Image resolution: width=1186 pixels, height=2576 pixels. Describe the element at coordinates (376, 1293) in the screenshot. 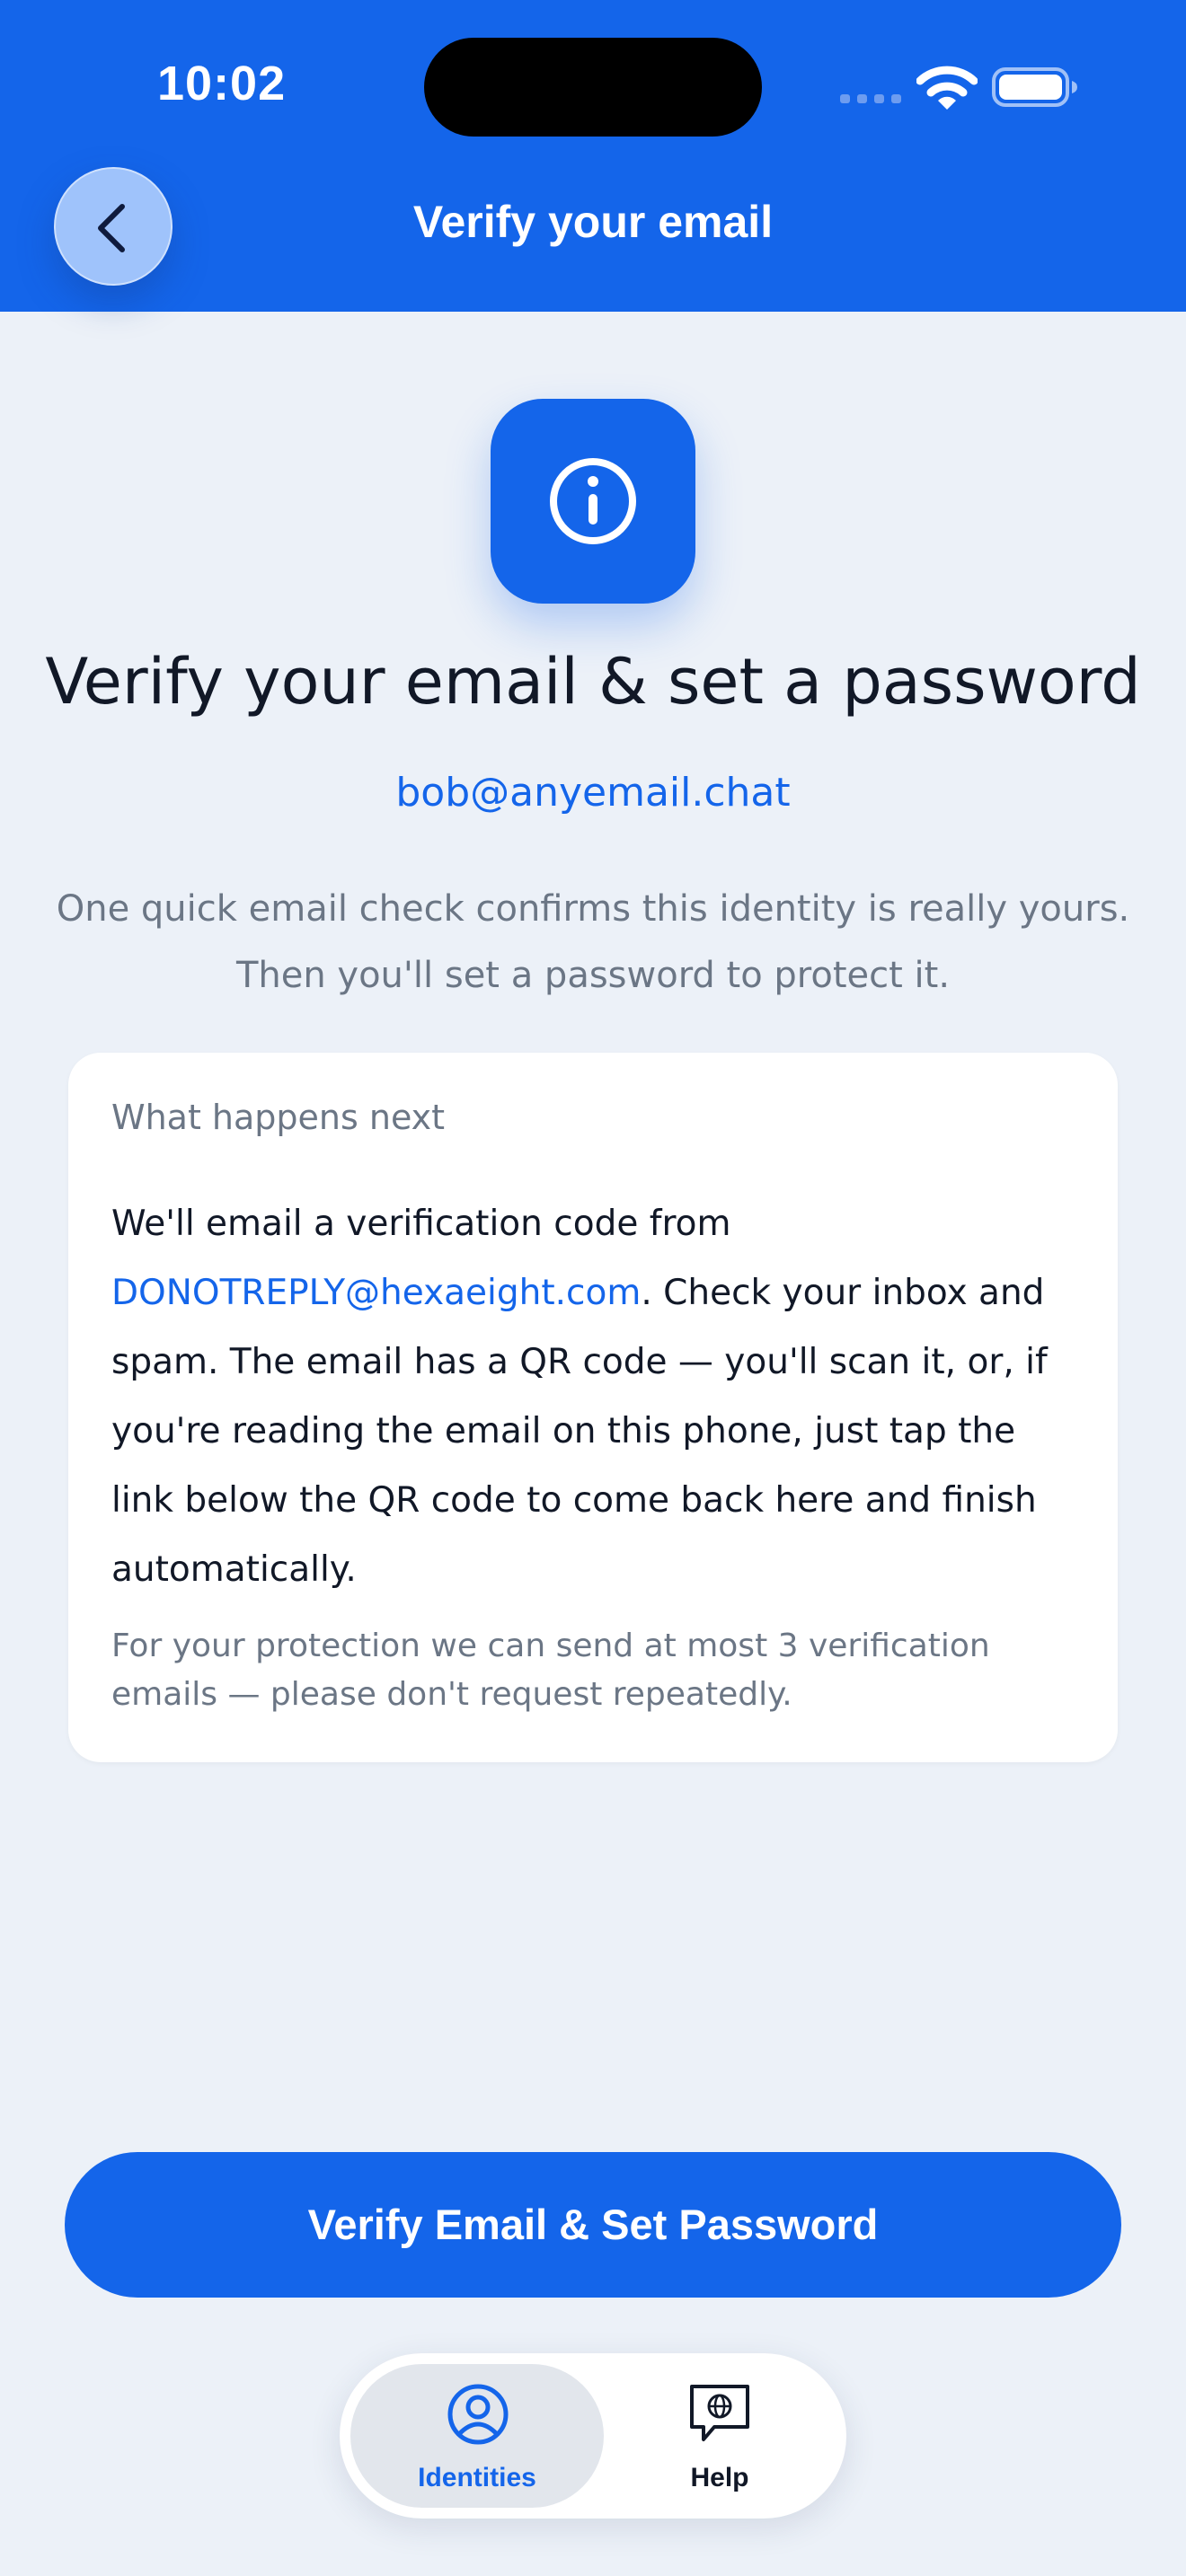

I see `sender-email-link: DONOTREPLY@hexaeight.com` at that location.